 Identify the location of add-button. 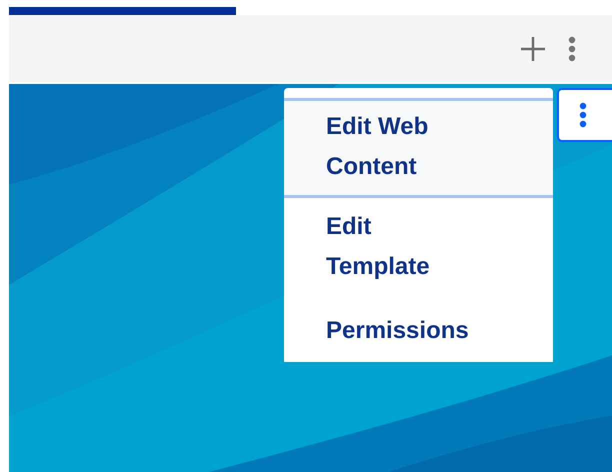
(533, 49).